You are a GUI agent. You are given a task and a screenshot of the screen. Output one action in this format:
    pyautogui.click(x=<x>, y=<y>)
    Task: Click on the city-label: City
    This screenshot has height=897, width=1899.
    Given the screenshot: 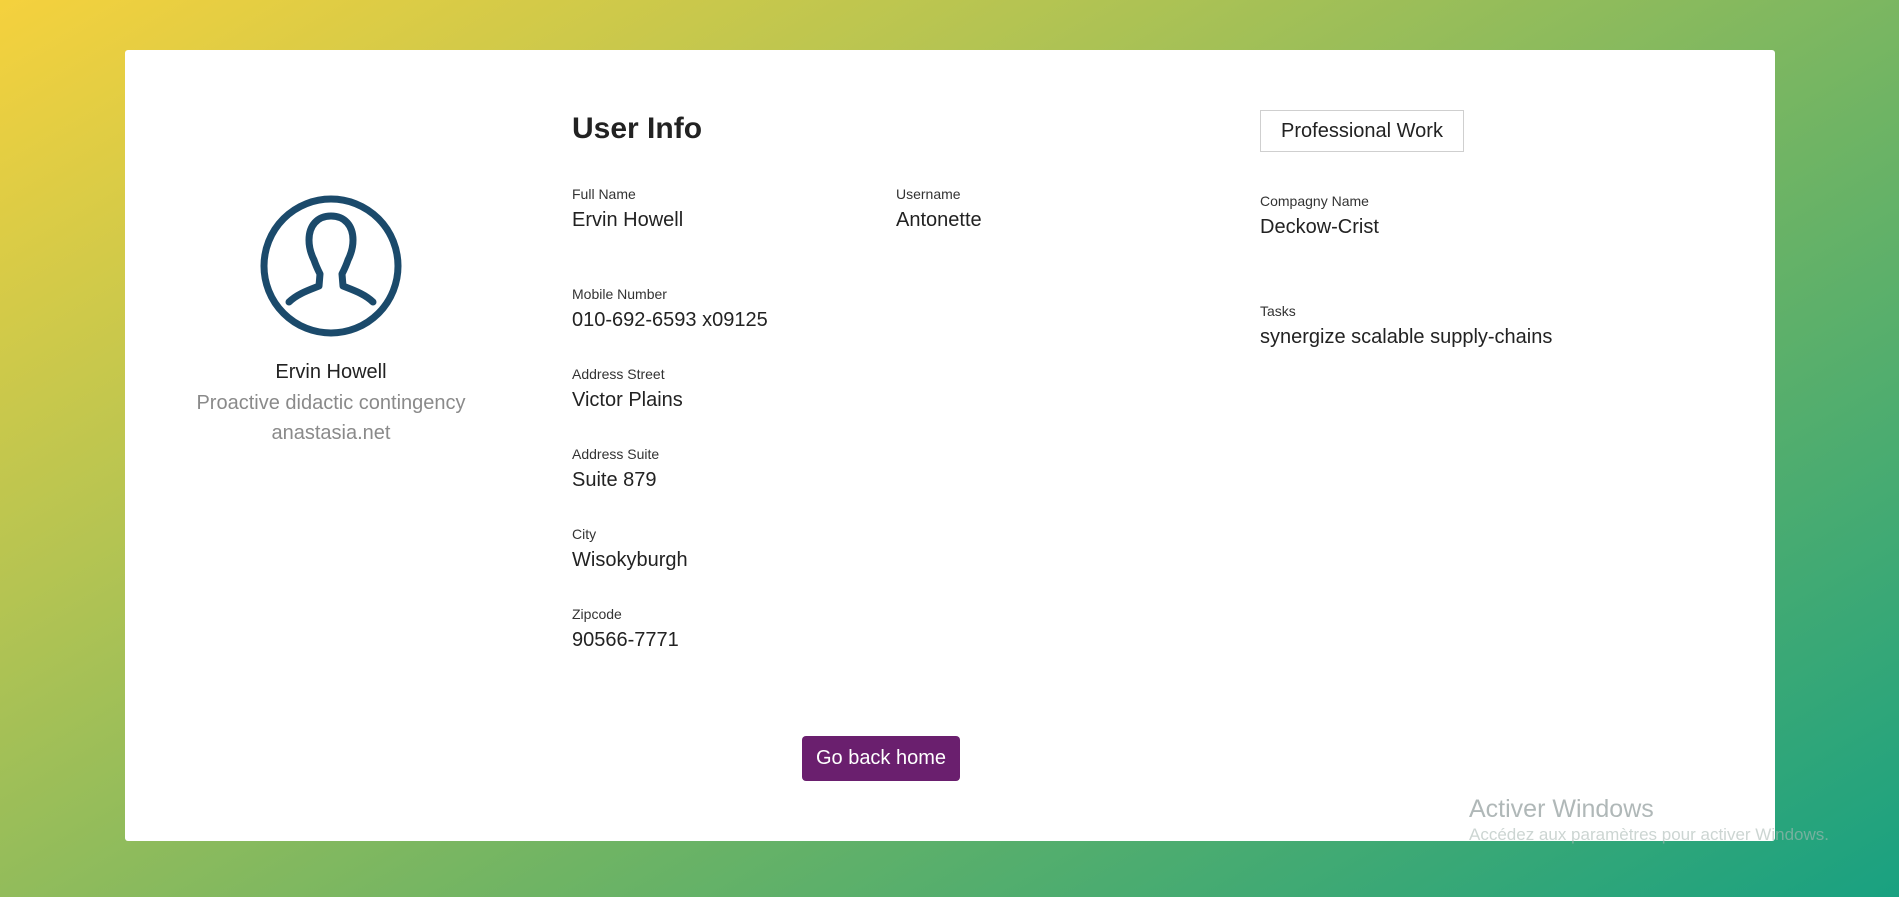 What is the action you would take?
    pyautogui.click(x=584, y=534)
    